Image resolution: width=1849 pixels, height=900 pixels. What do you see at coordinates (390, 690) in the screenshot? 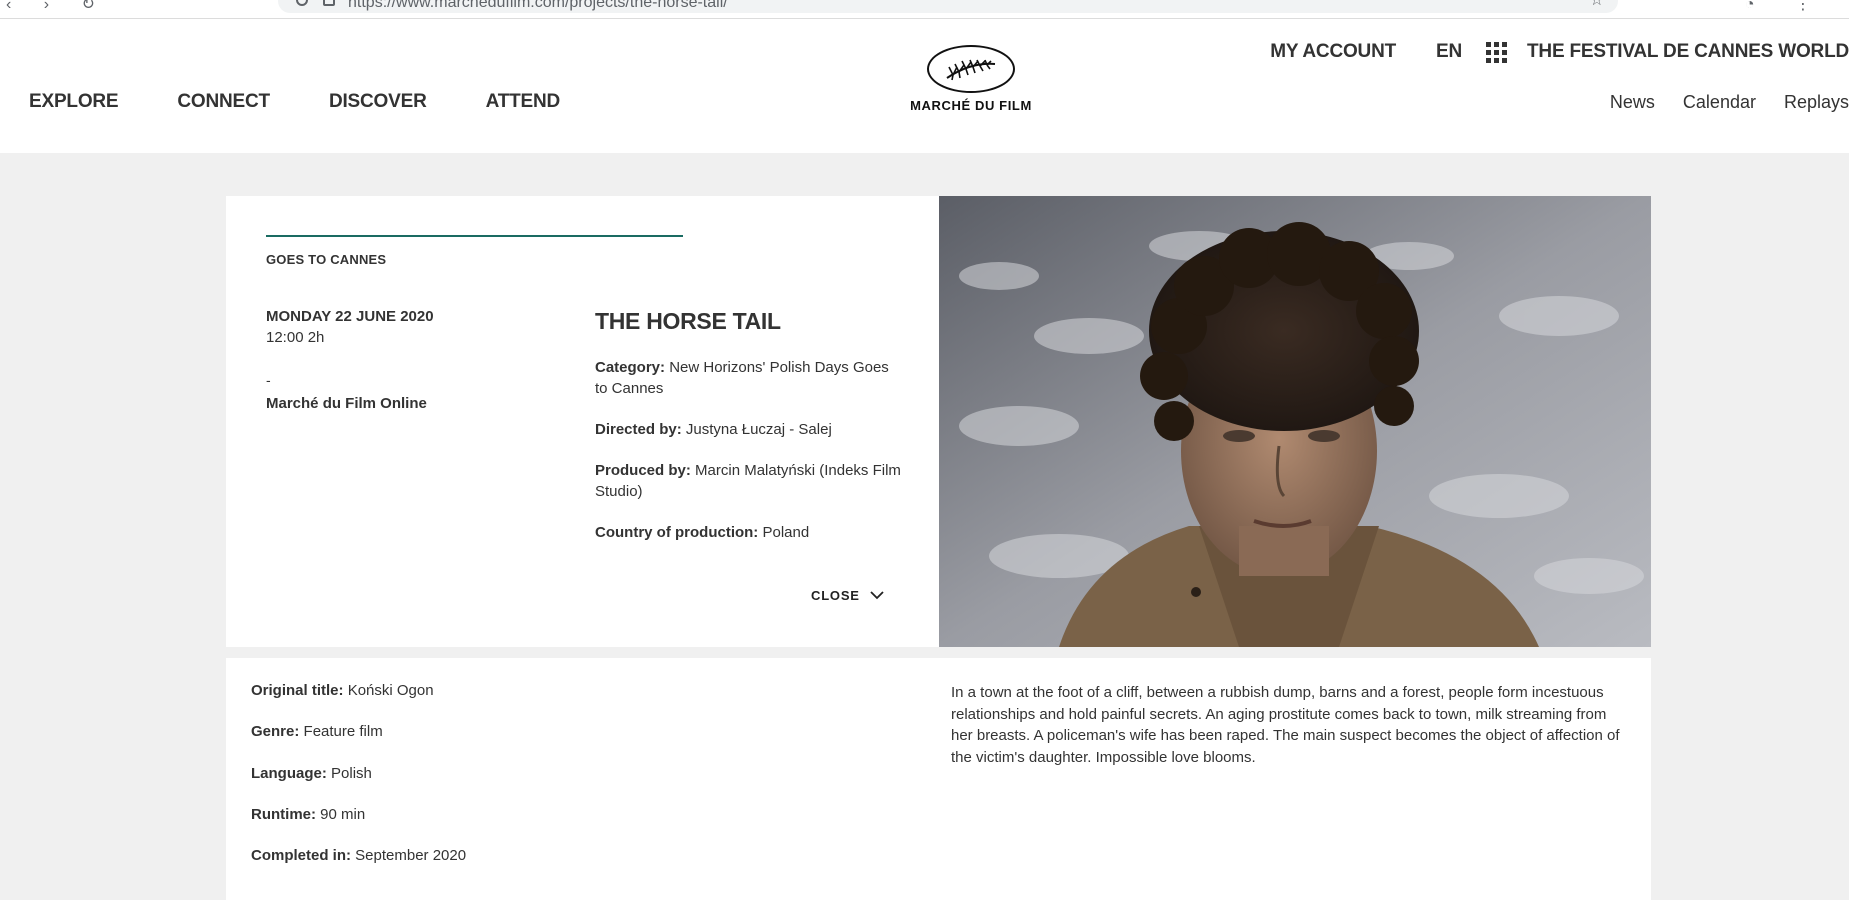
I see `original-title-value: Koński Ogon` at bounding box center [390, 690].